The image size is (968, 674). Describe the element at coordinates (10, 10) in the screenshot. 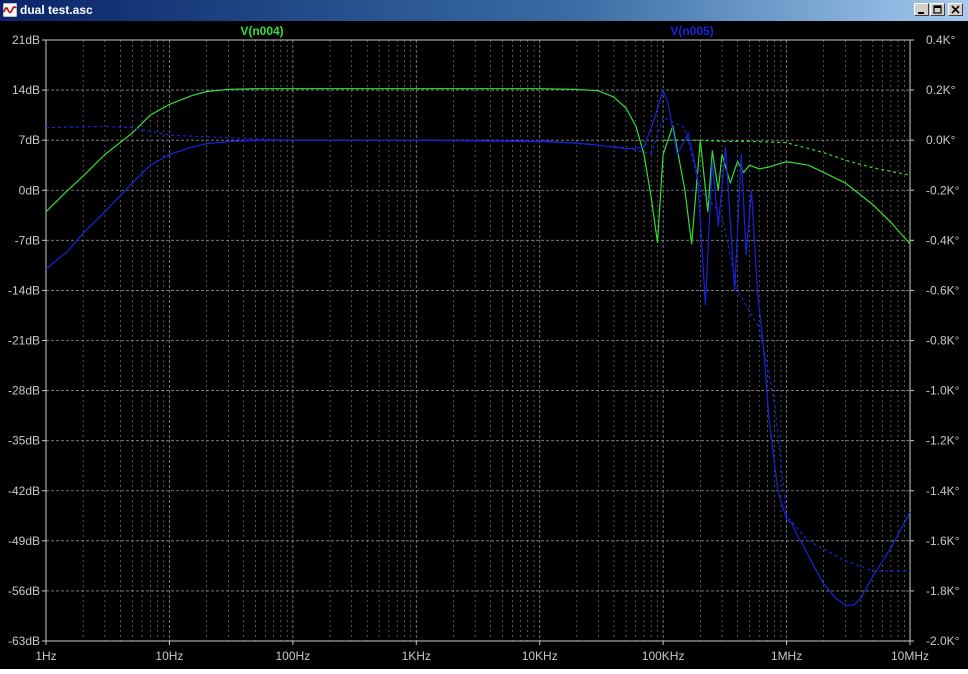

I see `waveform-icon` at that location.